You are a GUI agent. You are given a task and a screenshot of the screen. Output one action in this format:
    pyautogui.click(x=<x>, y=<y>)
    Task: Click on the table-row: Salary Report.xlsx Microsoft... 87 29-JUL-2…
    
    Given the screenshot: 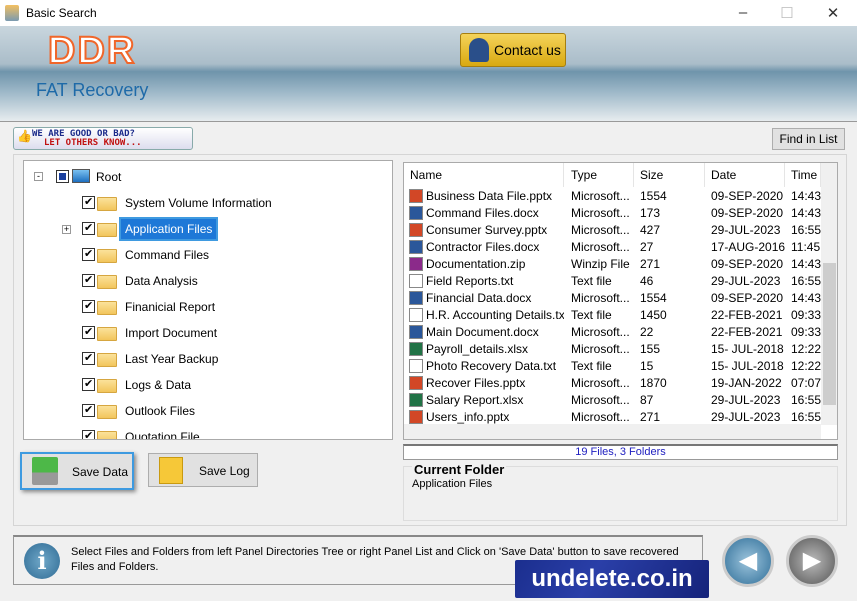 What is the action you would take?
    pyautogui.click(x=612, y=400)
    